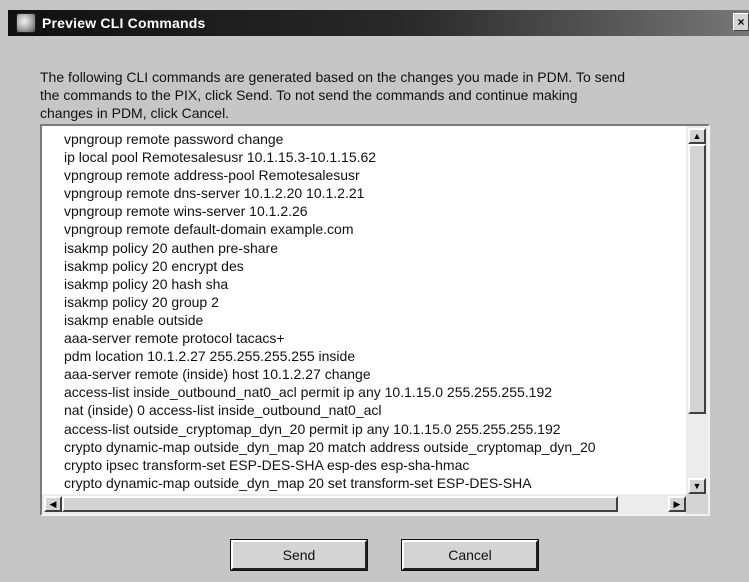 The width and height of the screenshot is (749, 582). I want to click on command-line: isakmp policy 20 hash sha, so click(146, 283).